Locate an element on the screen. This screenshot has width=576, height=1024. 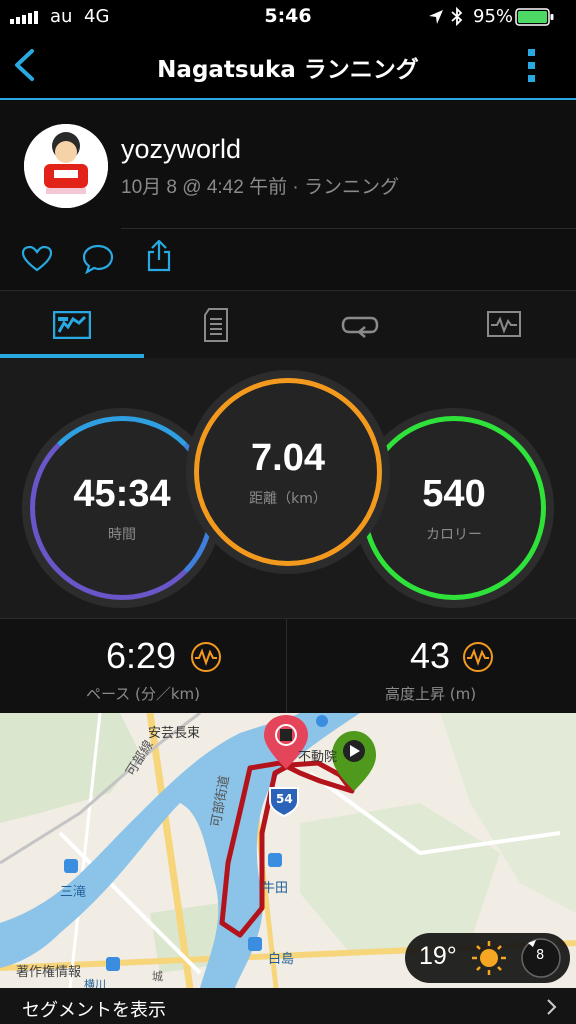
document-icon is located at coordinates (216, 324).